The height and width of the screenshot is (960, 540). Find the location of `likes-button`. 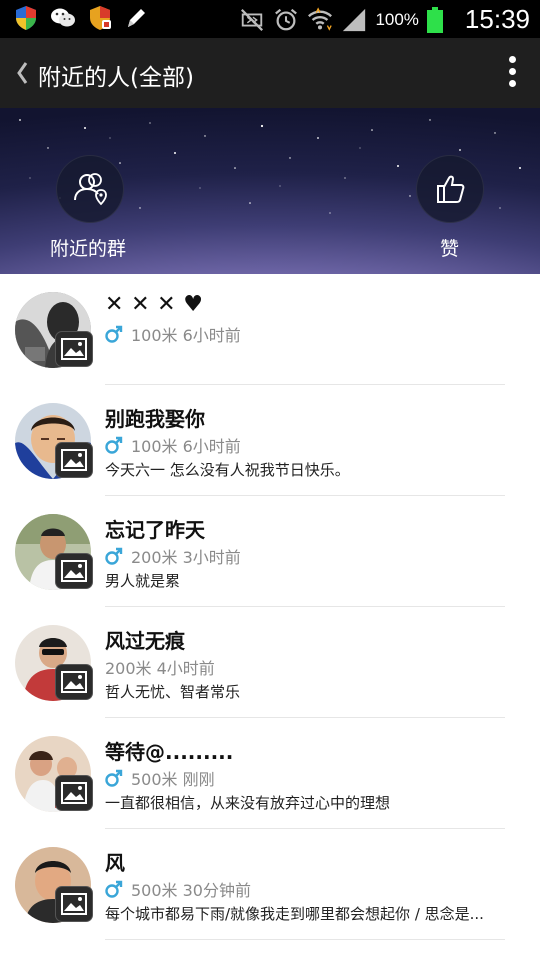

likes-button is located at coordinates (450, 189).